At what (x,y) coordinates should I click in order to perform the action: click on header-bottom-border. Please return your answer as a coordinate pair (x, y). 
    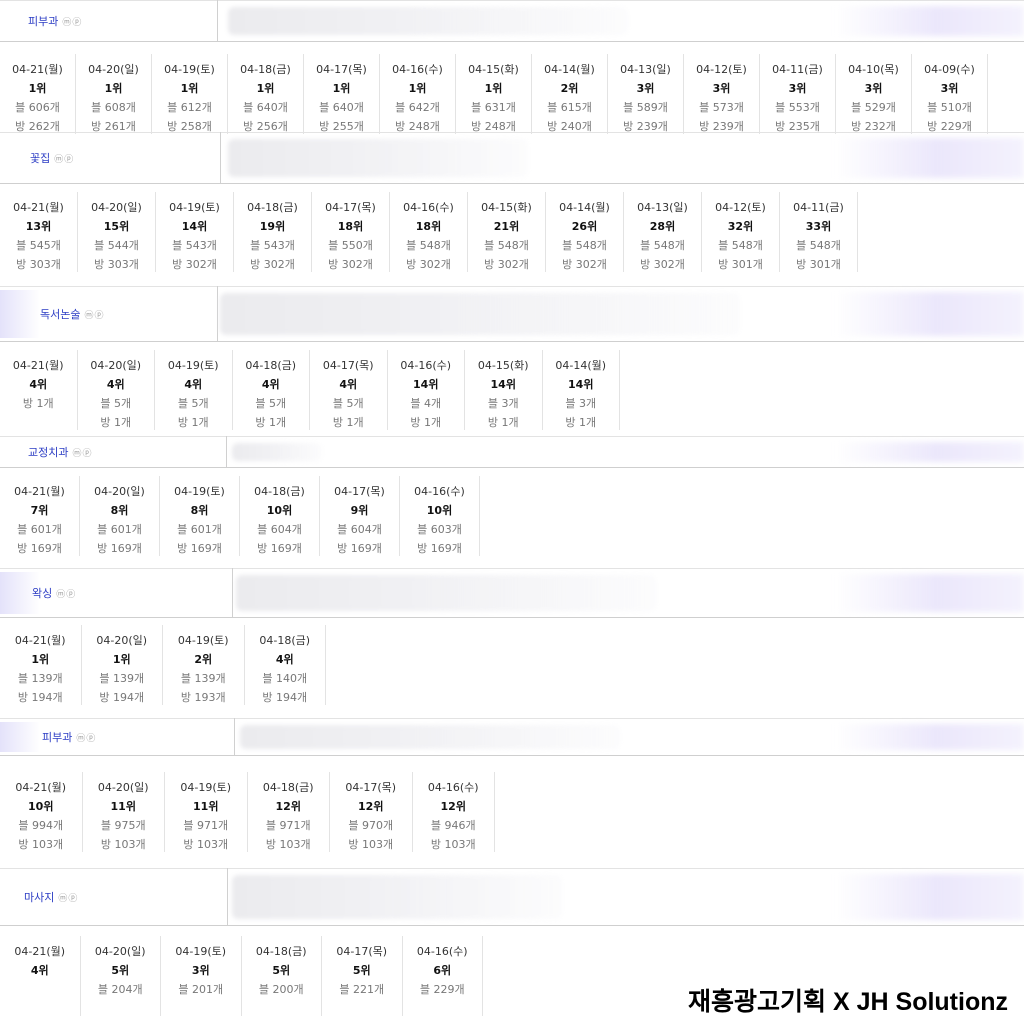
    Looking at the image, I should click on (512, 183).